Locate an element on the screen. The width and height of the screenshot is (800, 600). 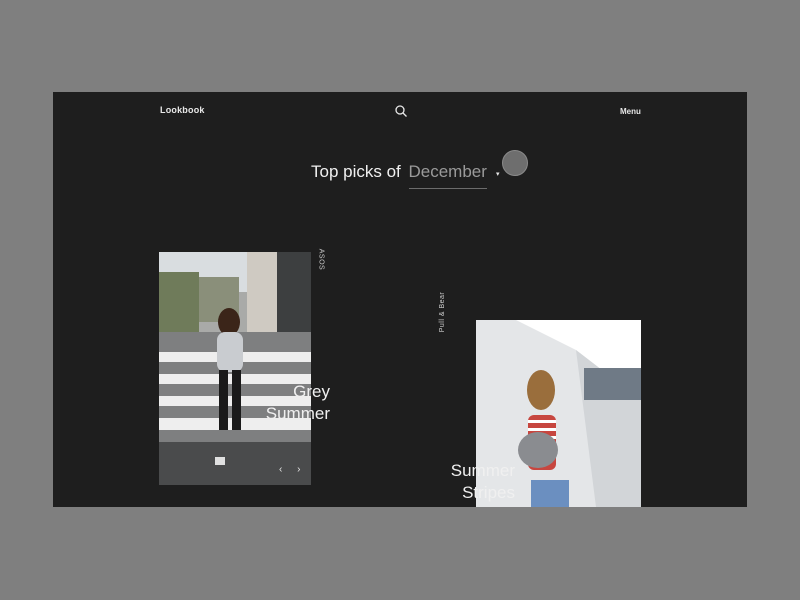
card-image-grey-summer is located at coordinates (235, 368).